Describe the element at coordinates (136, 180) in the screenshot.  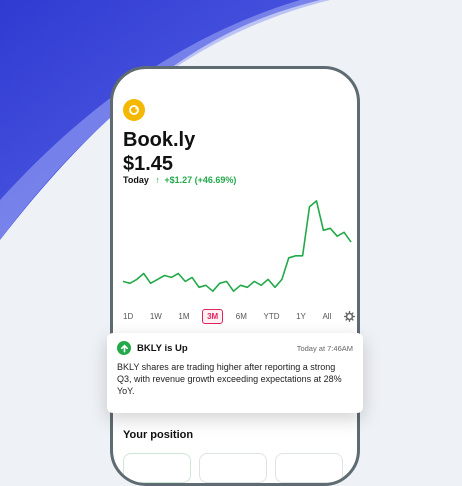
I see `today-label: Today` at that location.